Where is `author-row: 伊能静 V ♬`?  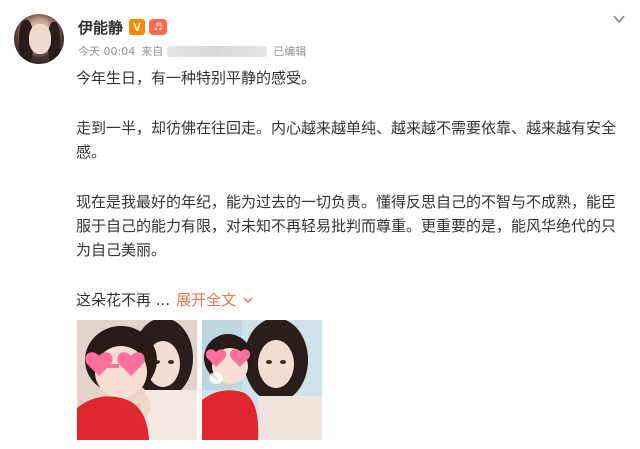
author-row: 伊能静 V ♬ is located at coordinates (123, 27).